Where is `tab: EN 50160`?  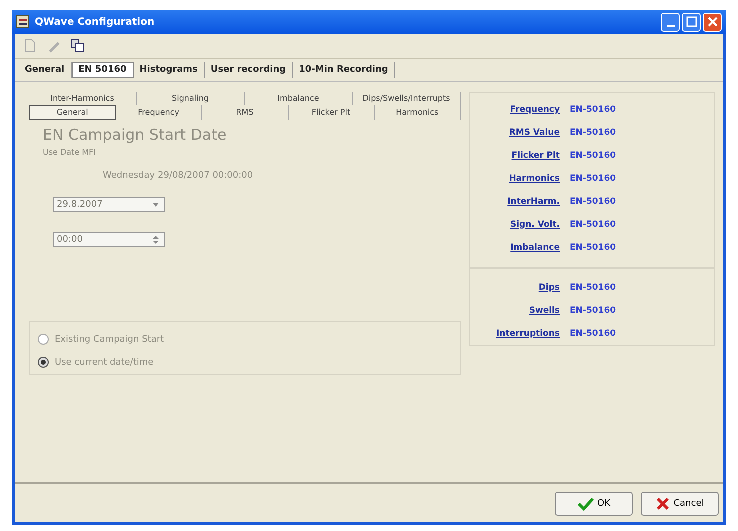 tab: EN 50160 is located at coordinates (103, 70).